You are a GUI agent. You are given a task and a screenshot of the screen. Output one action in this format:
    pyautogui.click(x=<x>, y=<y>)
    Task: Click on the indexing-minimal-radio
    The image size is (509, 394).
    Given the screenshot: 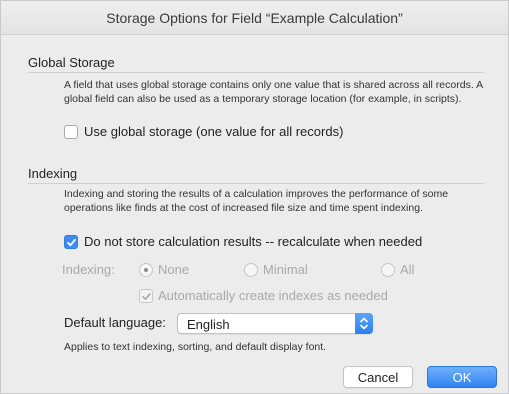 What is the action you would take?
    pyautogui.click(x=251, y=270)
    